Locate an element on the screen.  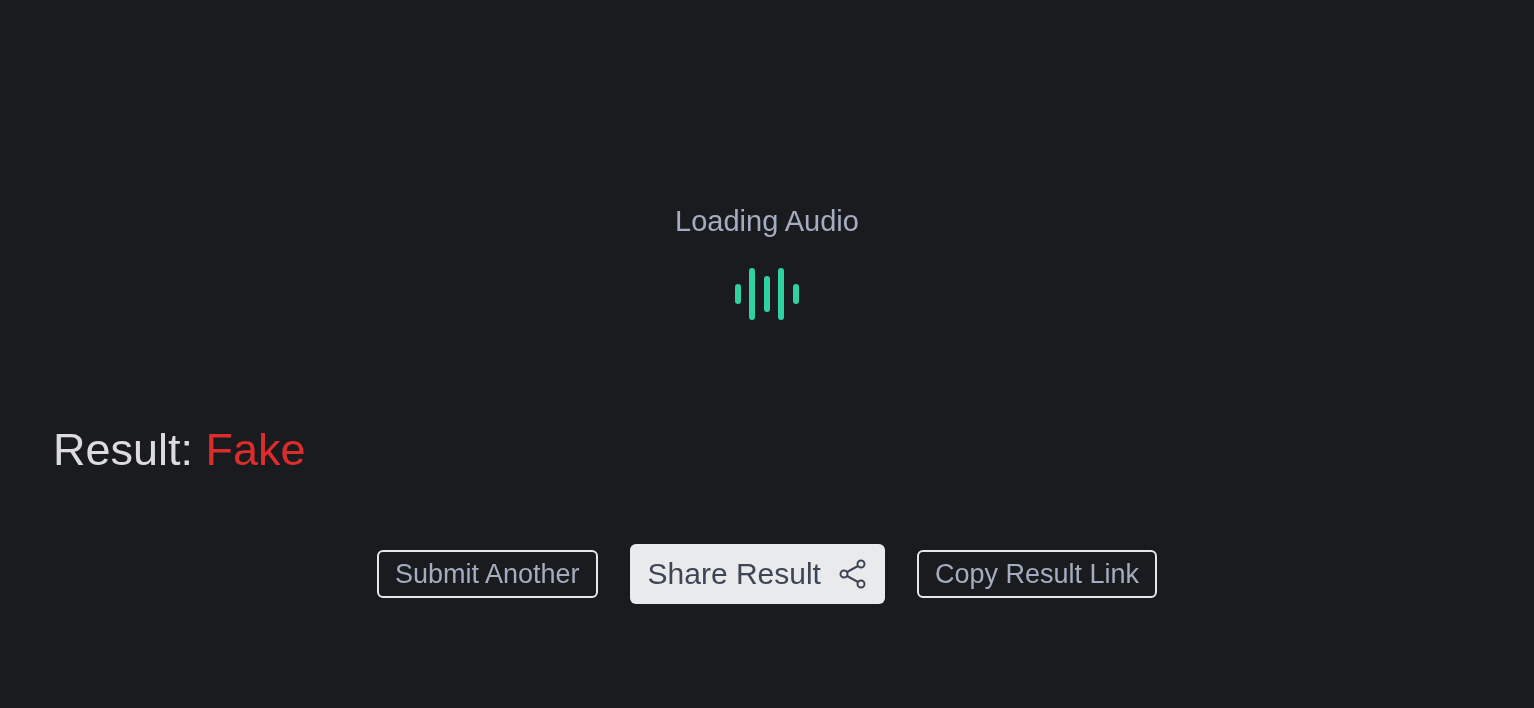
outline-button: Submit Another is located at coordinates (487, 574).